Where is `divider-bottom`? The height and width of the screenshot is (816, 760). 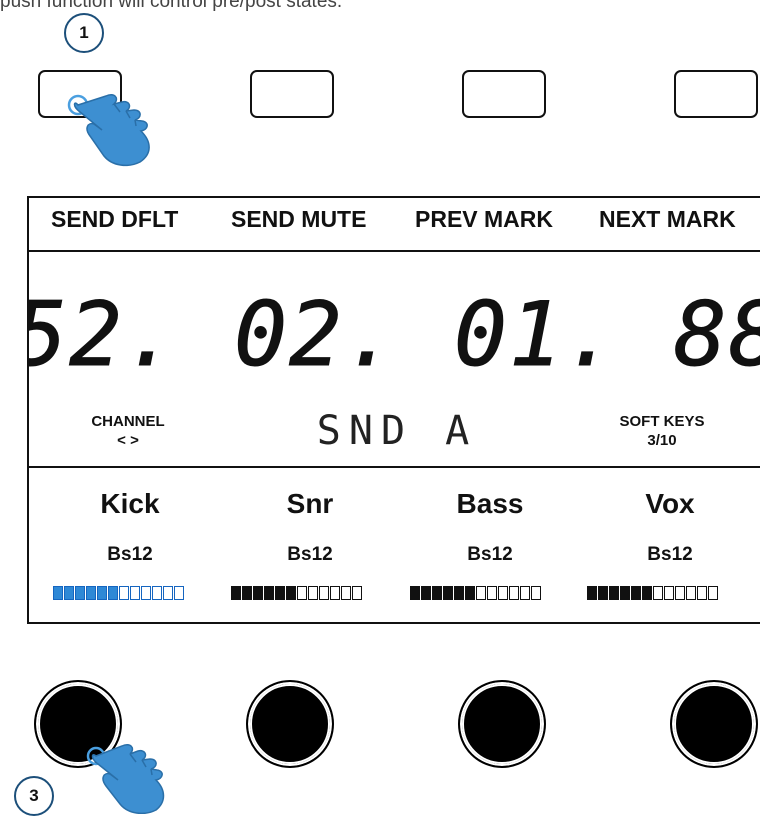 divider-bottom is located at coordinates (394, 467).